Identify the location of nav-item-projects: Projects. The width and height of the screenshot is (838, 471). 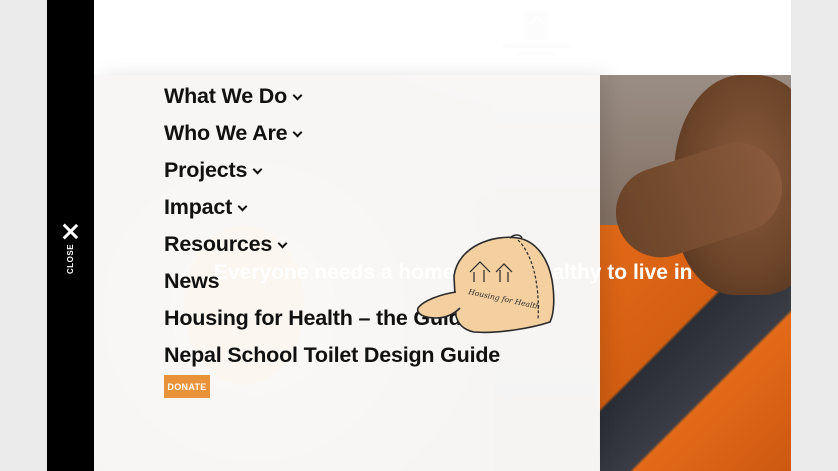
(332, 170).